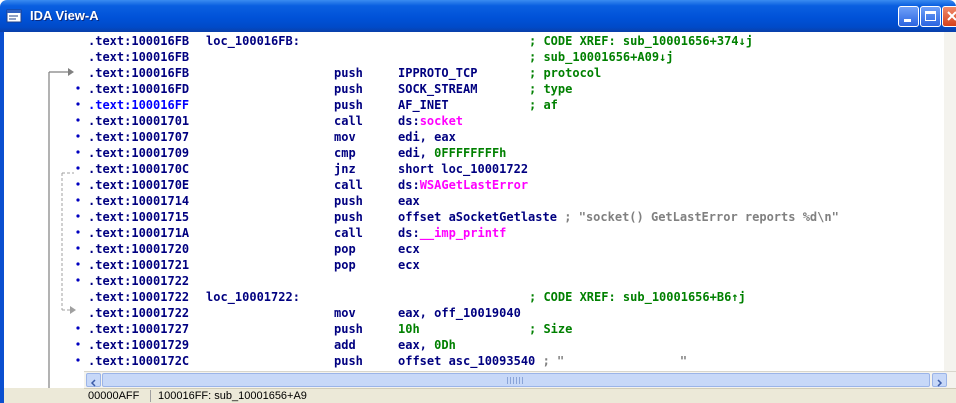  I want to click on instruction-operand: short loc_10001722, so click(463, 169).